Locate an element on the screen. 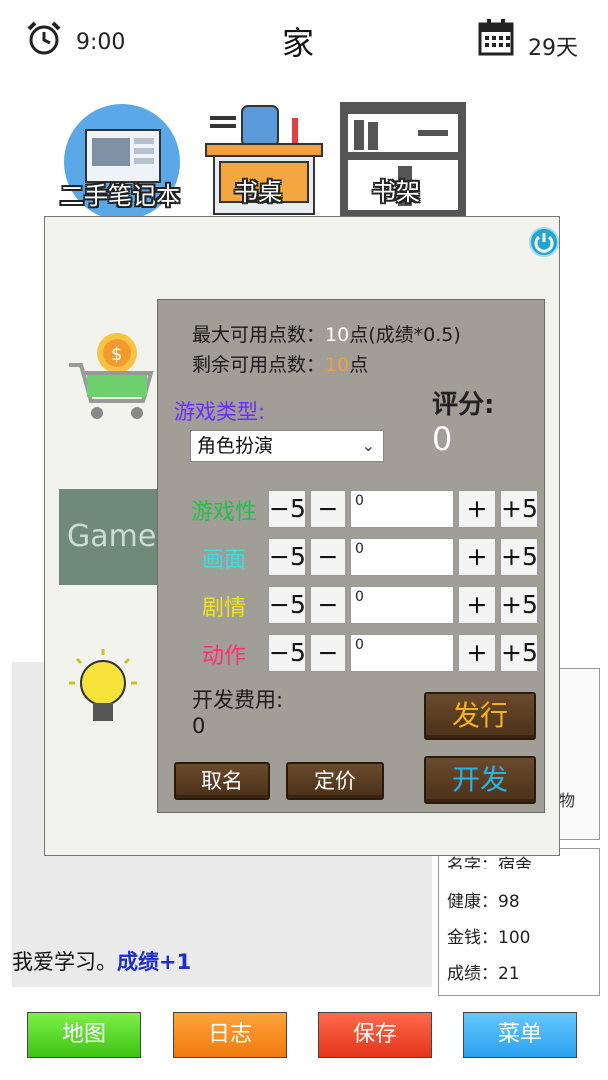  attribute-row-story: 剧情 −5 − 0 + +5 is located at coordinates (352, 605).